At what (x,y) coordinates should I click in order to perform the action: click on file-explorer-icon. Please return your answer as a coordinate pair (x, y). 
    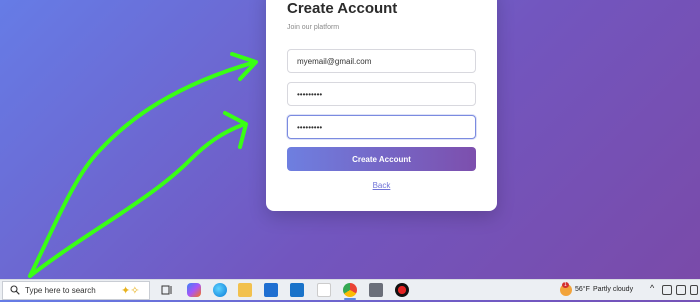
    Looking at the image, I should click on (245, 290).